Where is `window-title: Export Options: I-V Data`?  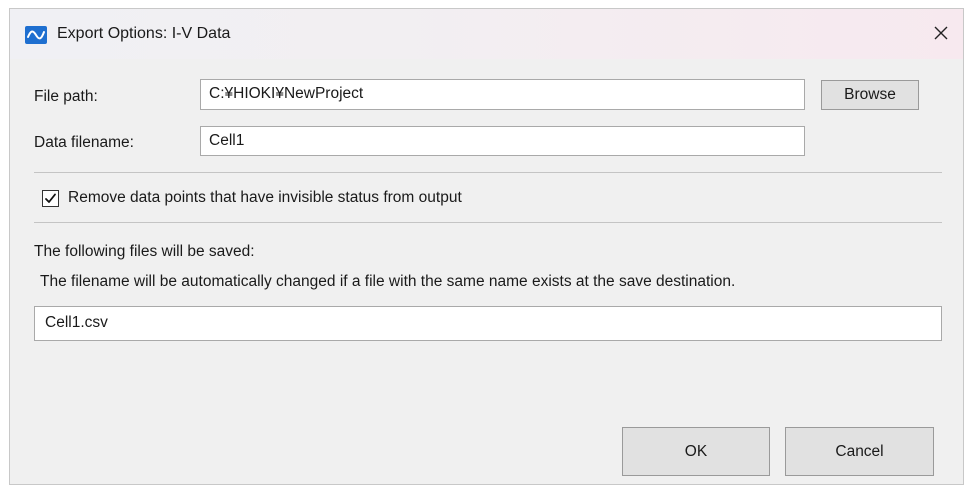
window-title: Export Options: I-V Data is located at coordinates (144, 33).